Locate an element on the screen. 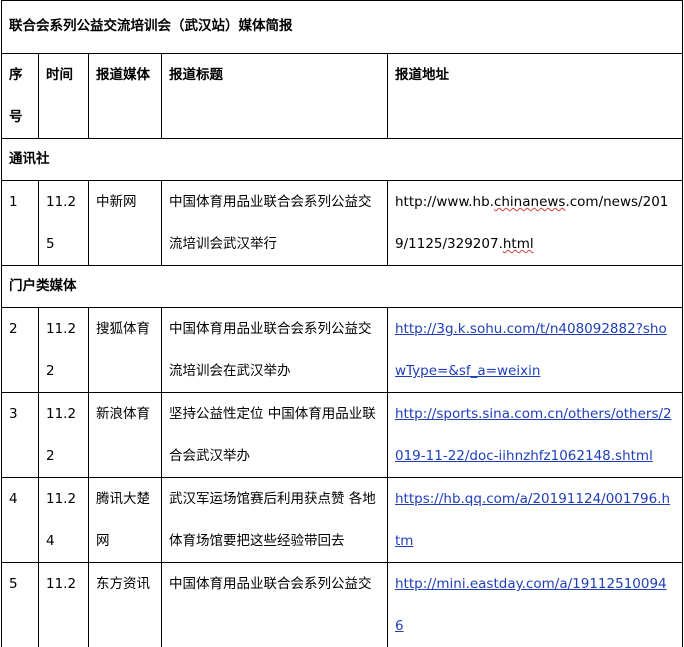 The width and height of the screenshot is (684, 647). row-media: 搜狐体育 is located at coordinates (125, 350).